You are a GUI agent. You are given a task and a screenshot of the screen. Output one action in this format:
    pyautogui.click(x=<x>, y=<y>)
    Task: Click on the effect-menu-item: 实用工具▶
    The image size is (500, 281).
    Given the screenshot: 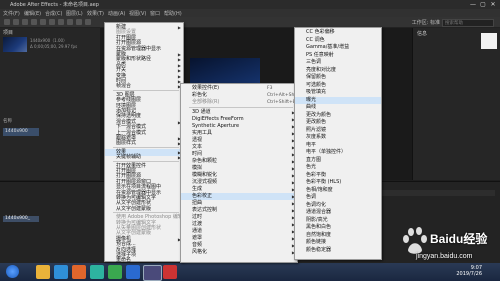 What is the action you would take?
    pyautogui.click(x=239, y=133)
    